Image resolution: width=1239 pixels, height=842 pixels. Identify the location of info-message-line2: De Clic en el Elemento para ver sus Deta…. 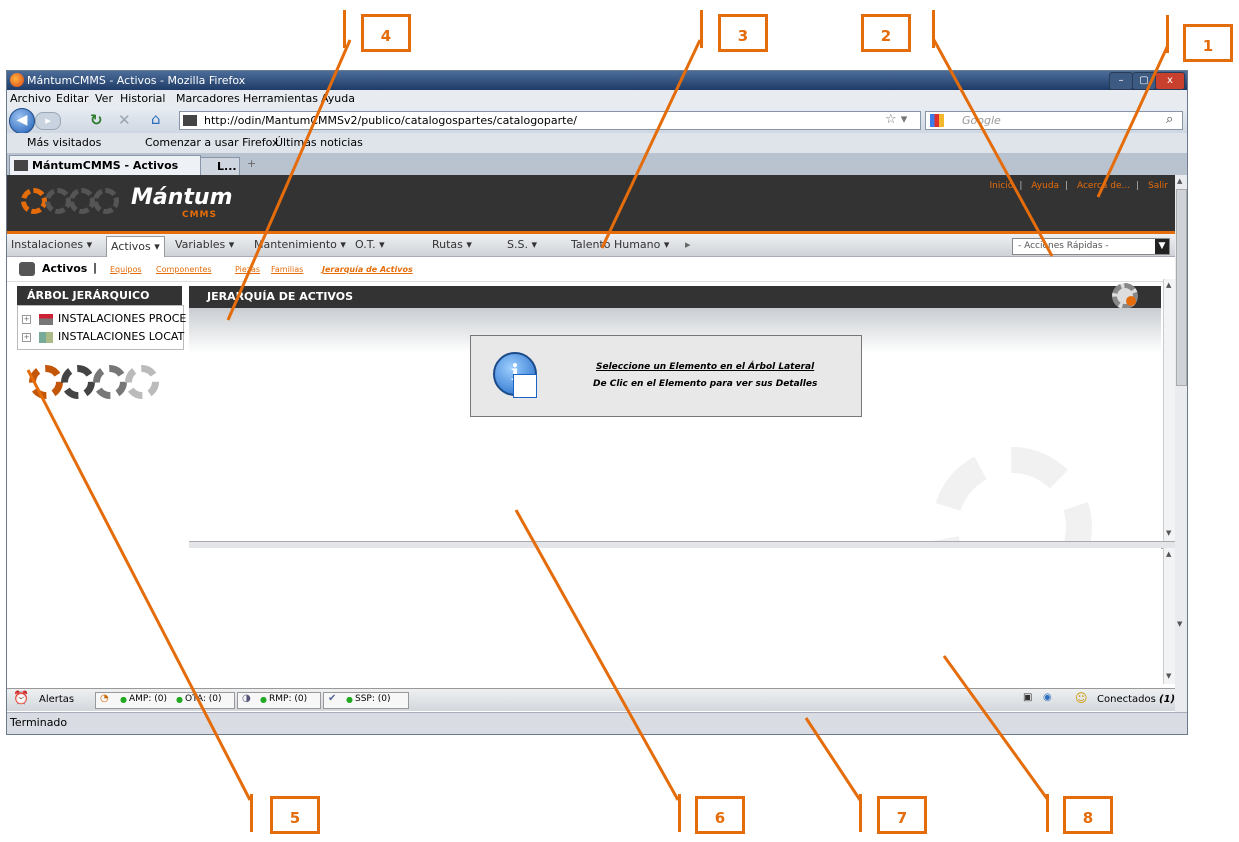
(705, 384).